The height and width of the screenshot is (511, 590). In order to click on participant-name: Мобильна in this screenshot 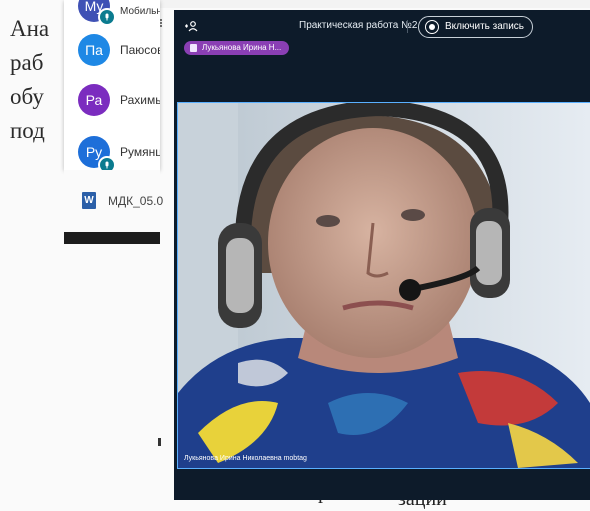, I will do `click(140, 11)`.